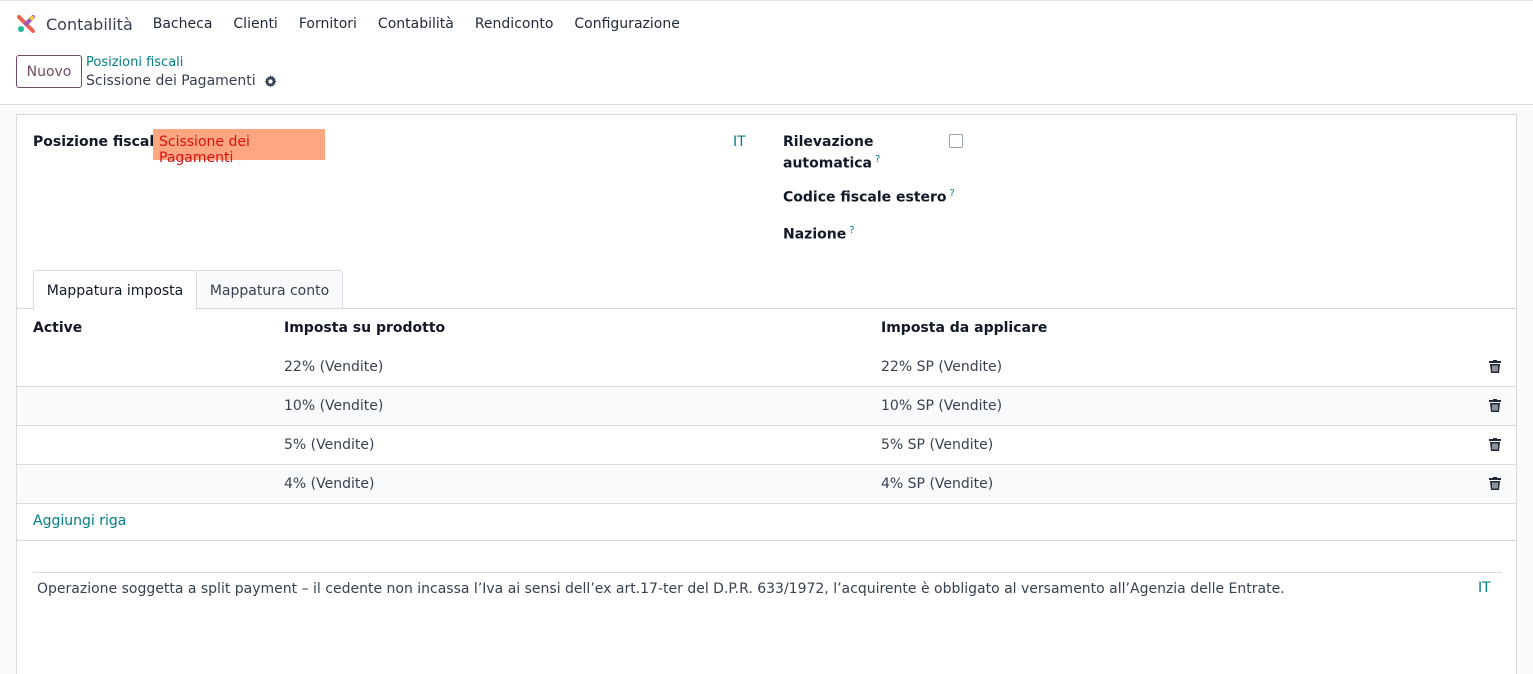 Image resolution: width=1533 pixels, height=674 pixels. I want to click on product-tax-cell: 22% (Vendite), so click(334, 367).